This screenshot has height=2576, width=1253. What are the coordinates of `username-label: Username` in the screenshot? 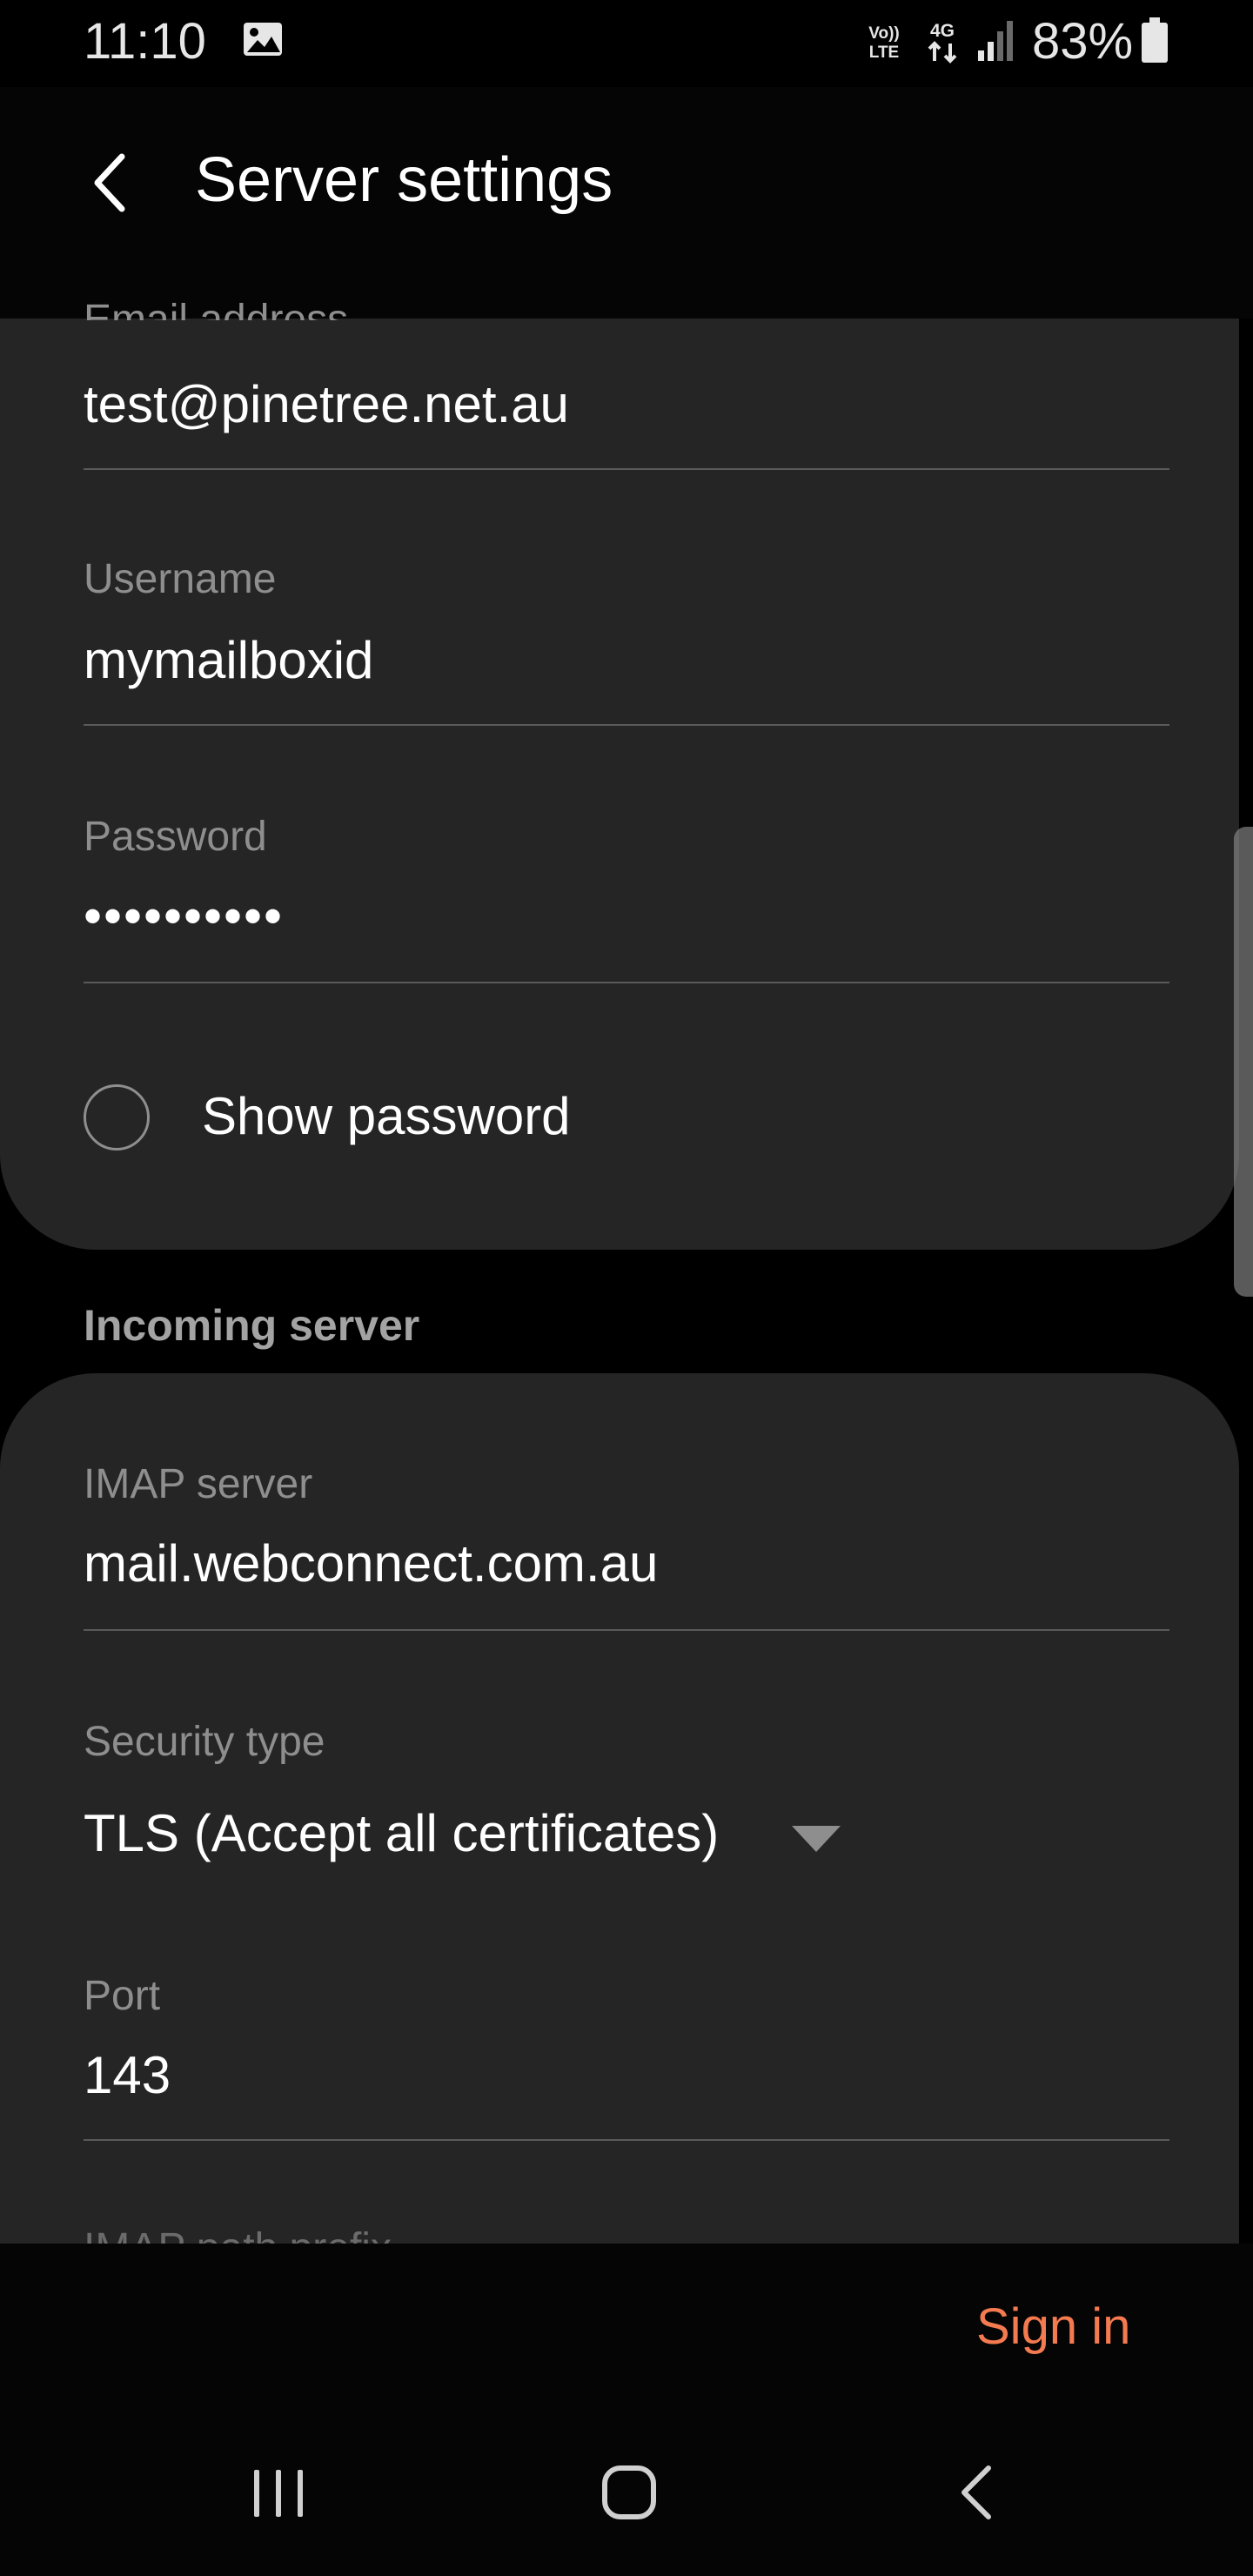 It's located at (180, 579).